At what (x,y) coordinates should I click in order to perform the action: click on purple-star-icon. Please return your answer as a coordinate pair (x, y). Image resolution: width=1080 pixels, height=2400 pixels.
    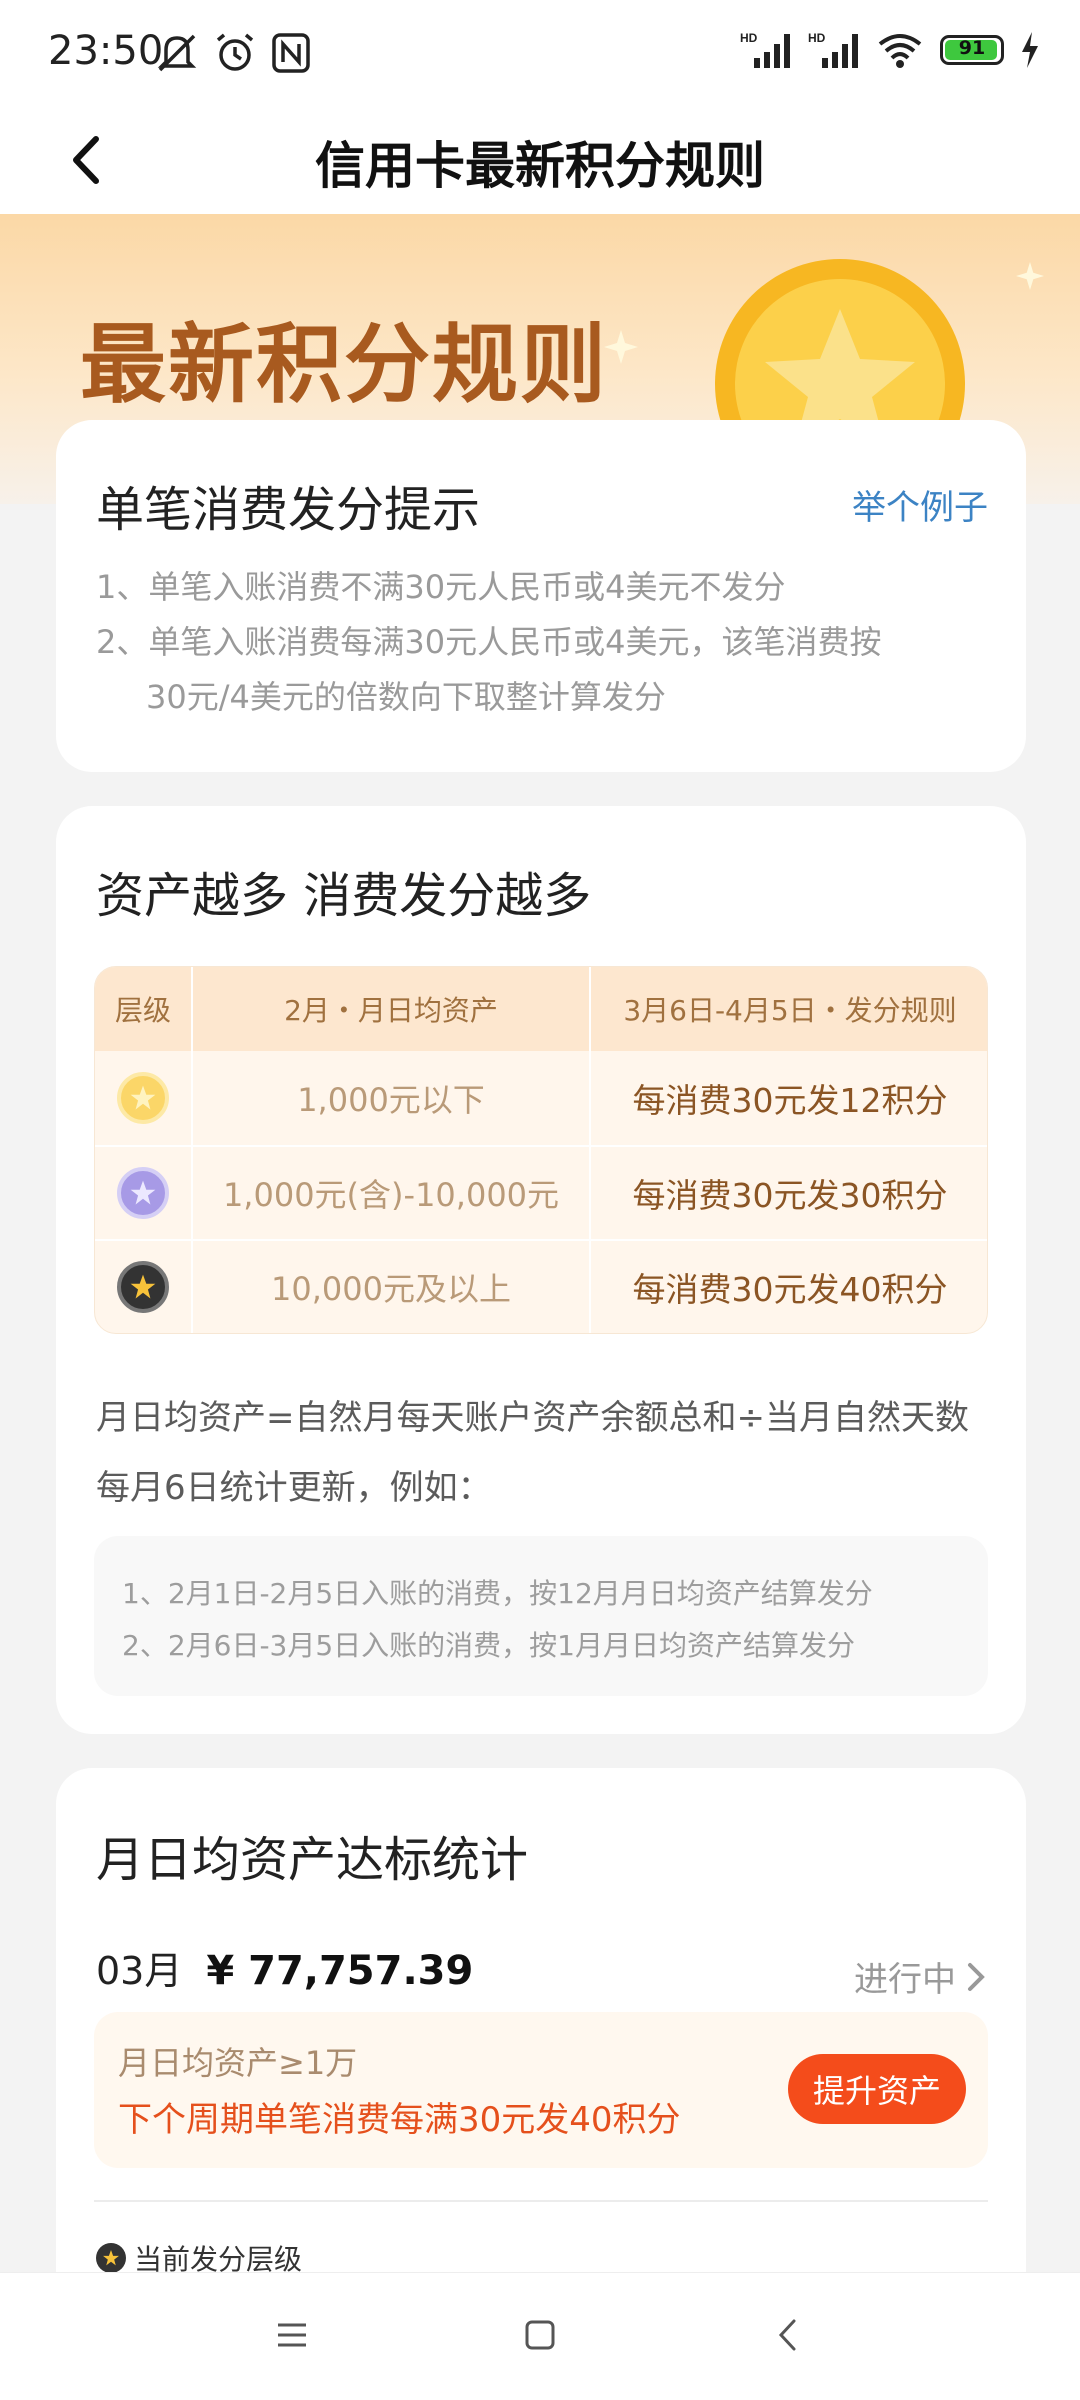
    Looking at the image, I should click on (143, 1193).